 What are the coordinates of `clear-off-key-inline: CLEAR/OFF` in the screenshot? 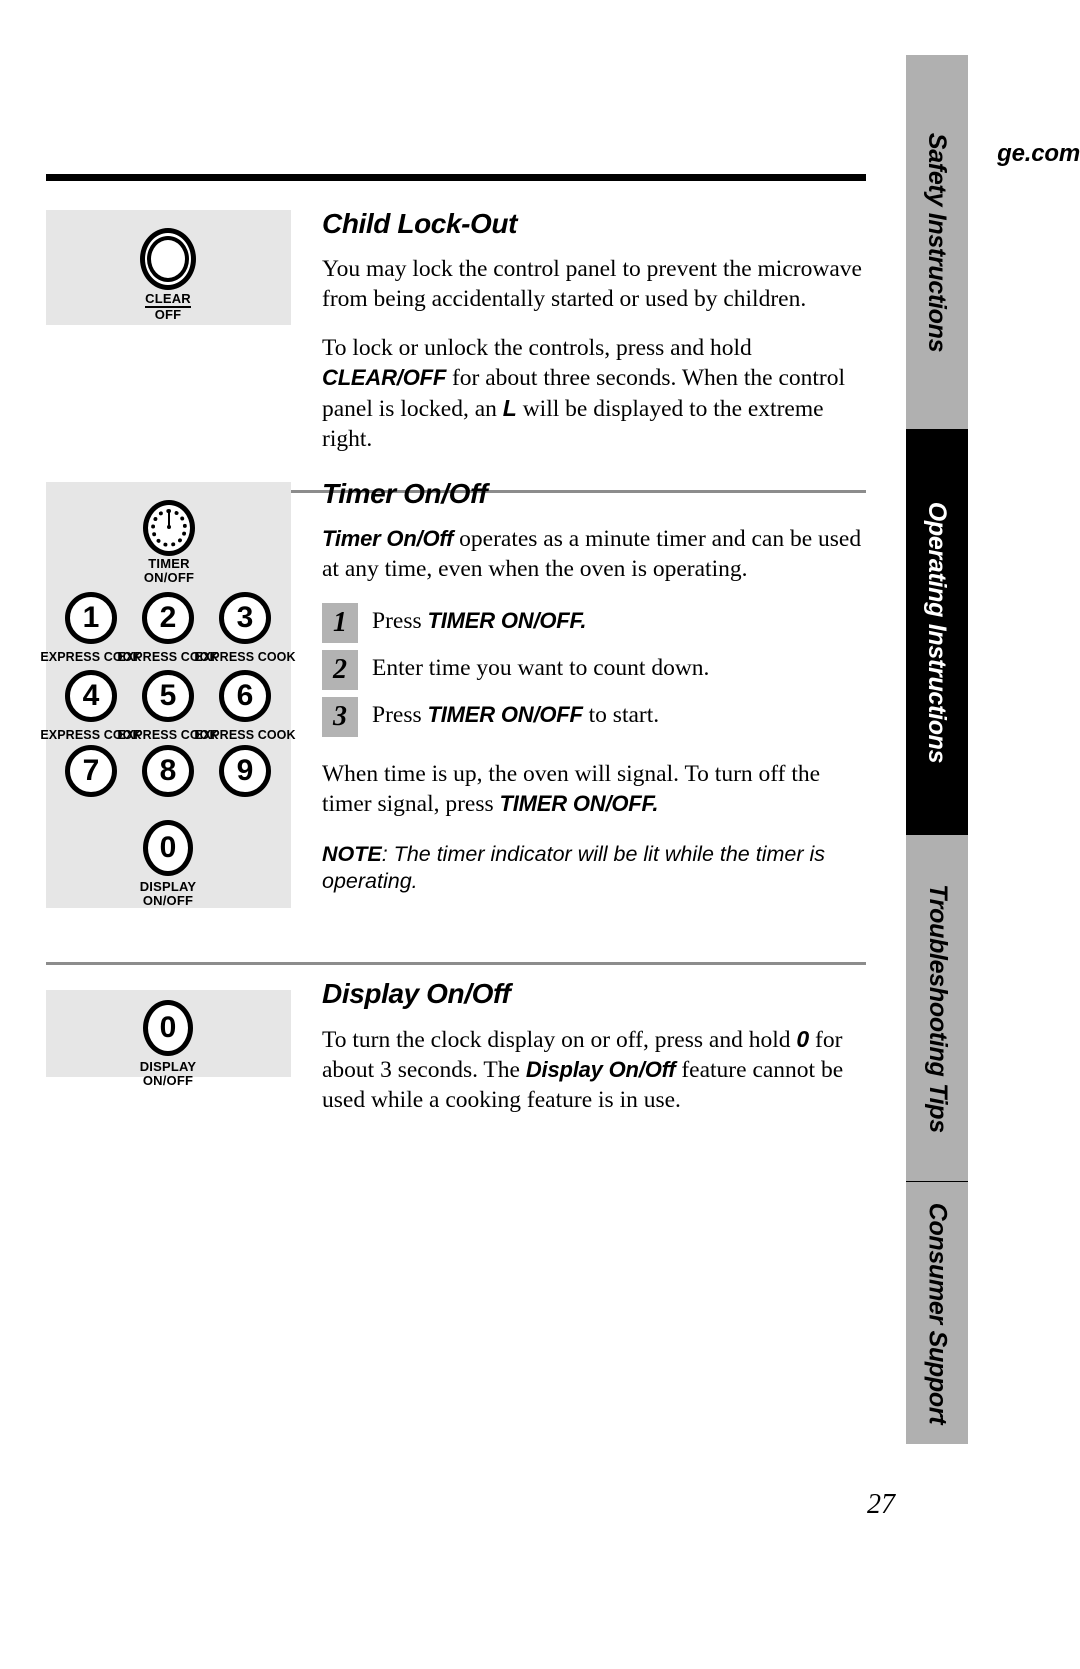 It's located at (384, 377).